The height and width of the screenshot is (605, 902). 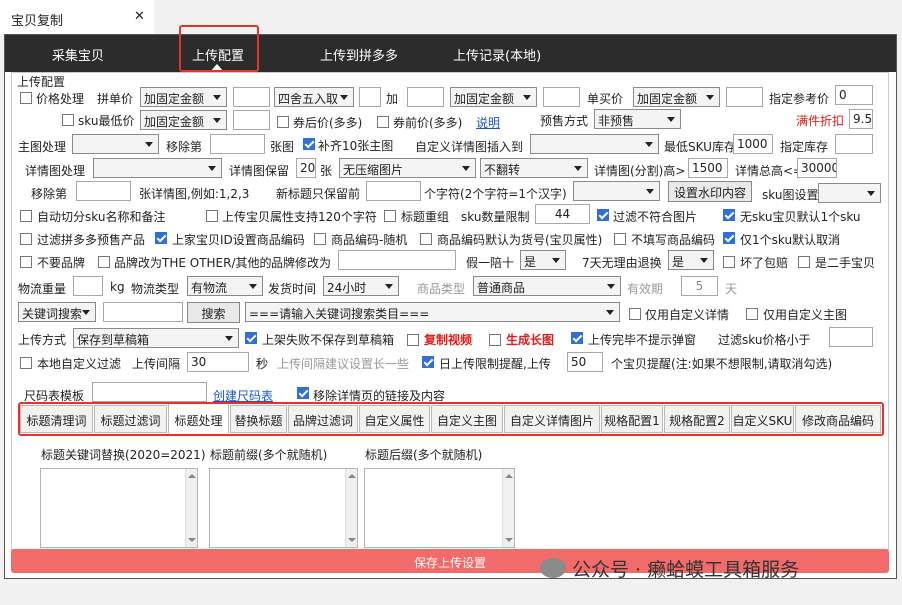 I want to click on fake-label: 假一陪十, so click(x=490, y=263).